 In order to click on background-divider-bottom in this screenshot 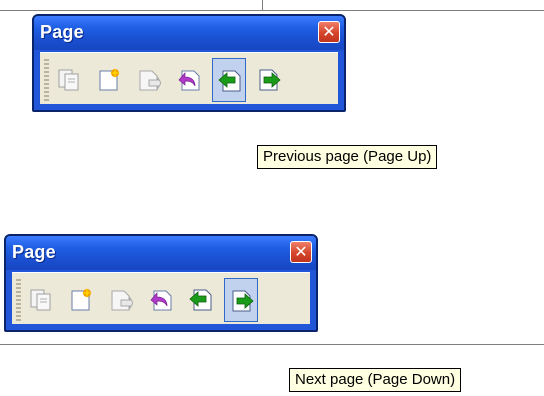, I will do `click(272, 344)`.